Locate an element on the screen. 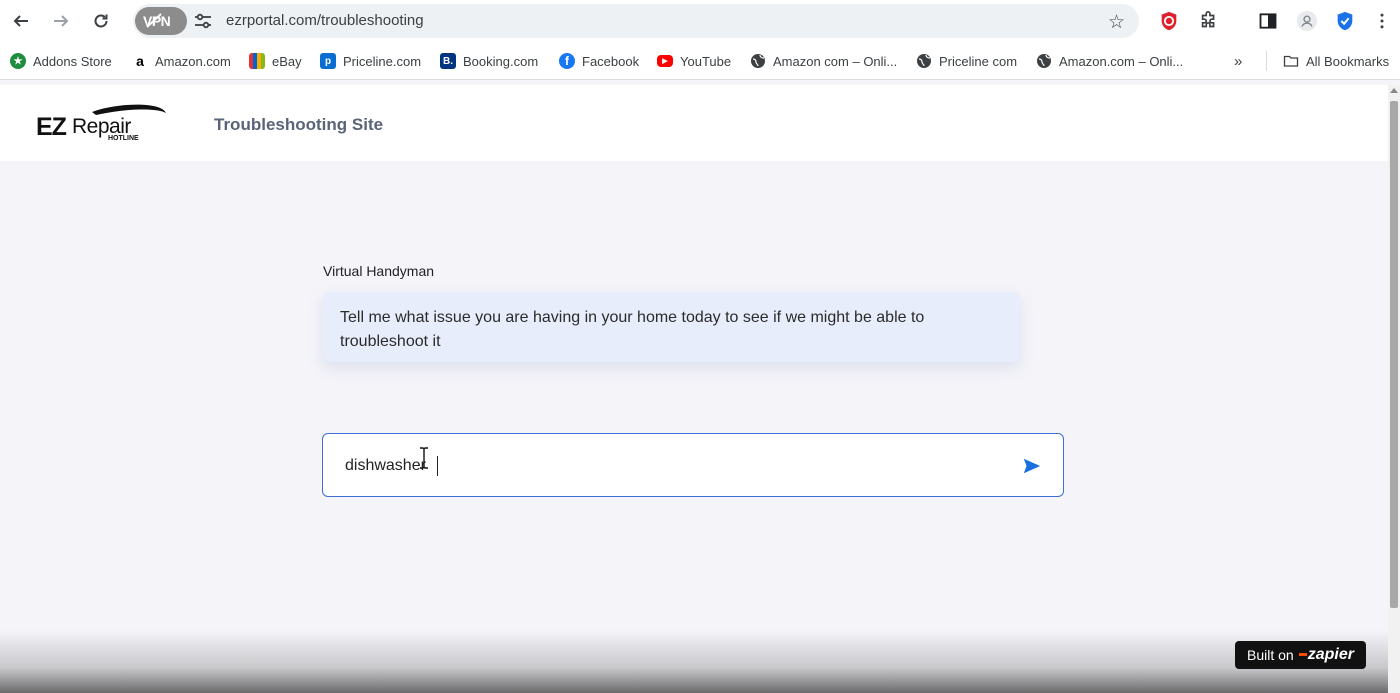 Image resolution: width=1400 pixels, height=693 pixels. bookmark-label: YouTube is located at coordinates (706, 61).